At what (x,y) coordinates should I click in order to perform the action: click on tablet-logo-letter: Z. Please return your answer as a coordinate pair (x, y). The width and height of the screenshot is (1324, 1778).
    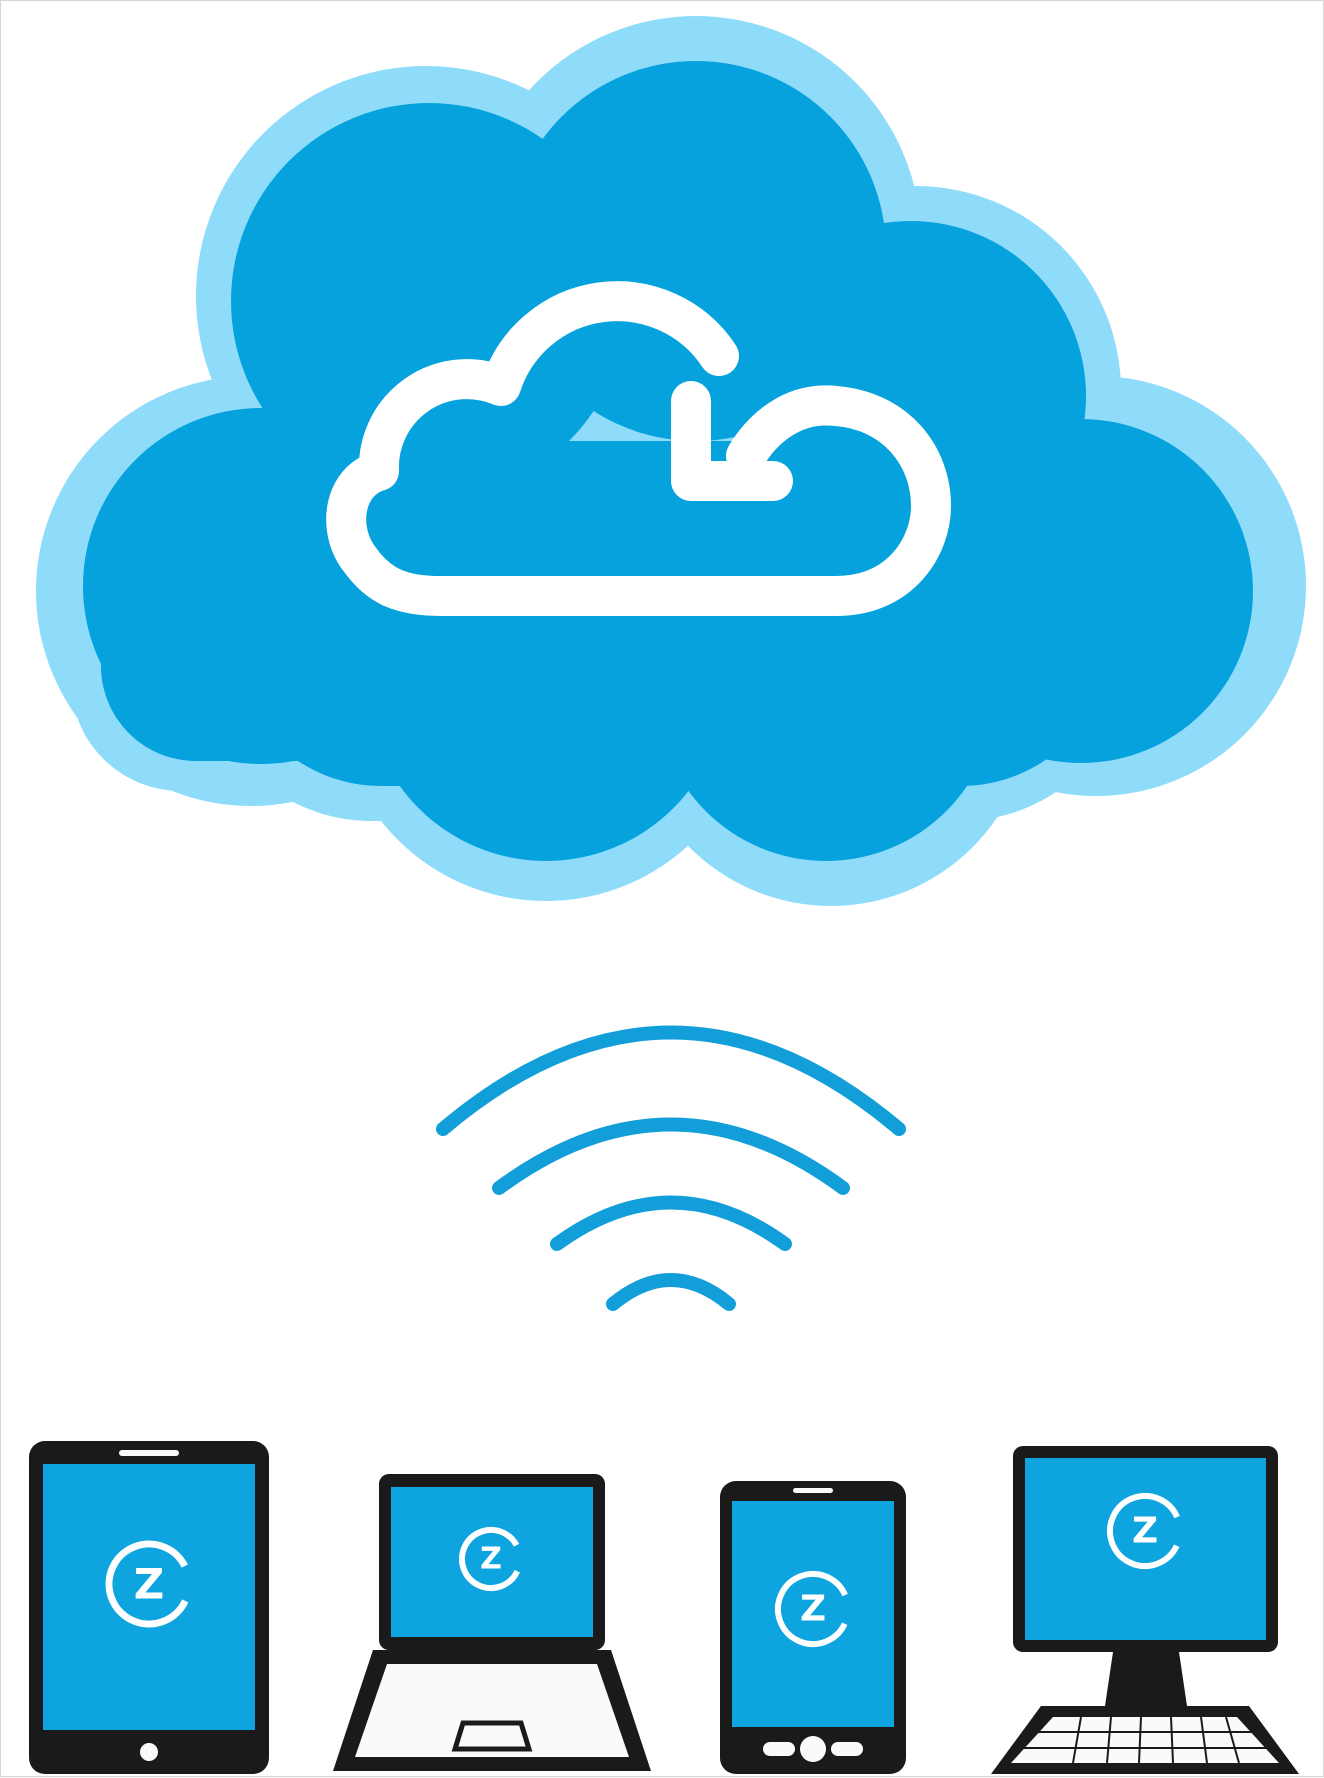
    Looking at the image, I should click on (149, 1584).